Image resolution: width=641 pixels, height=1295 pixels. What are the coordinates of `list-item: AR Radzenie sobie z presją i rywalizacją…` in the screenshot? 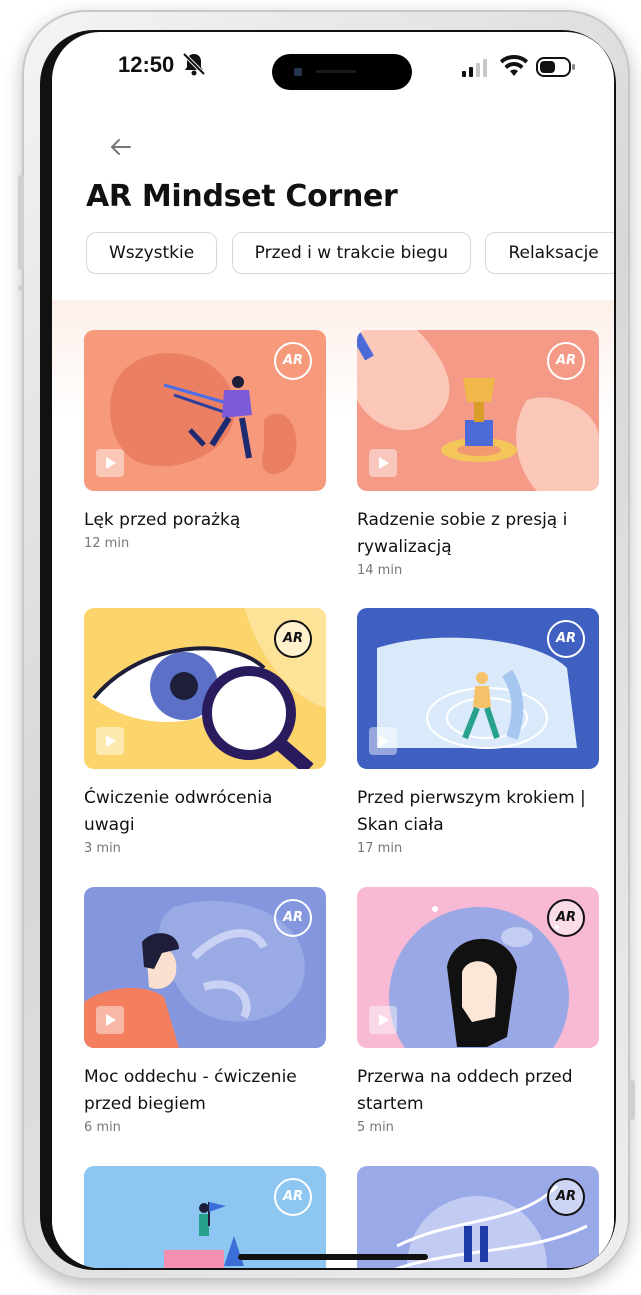 It's located at (478, 454).